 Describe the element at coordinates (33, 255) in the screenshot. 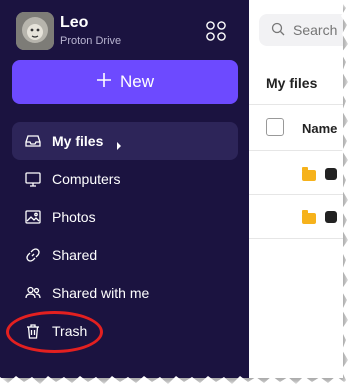

I see `link-icon` at that location.